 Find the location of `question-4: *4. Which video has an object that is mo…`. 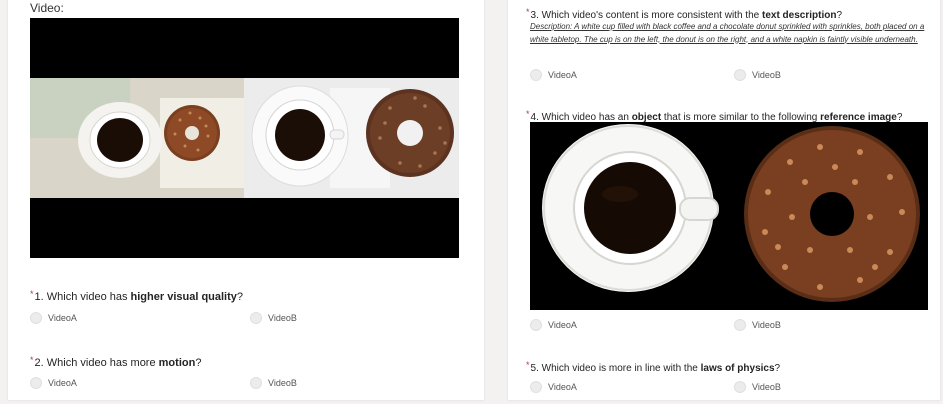

question-4: *4. Which video has an object that is mo… is located at coordinates (714, 116).